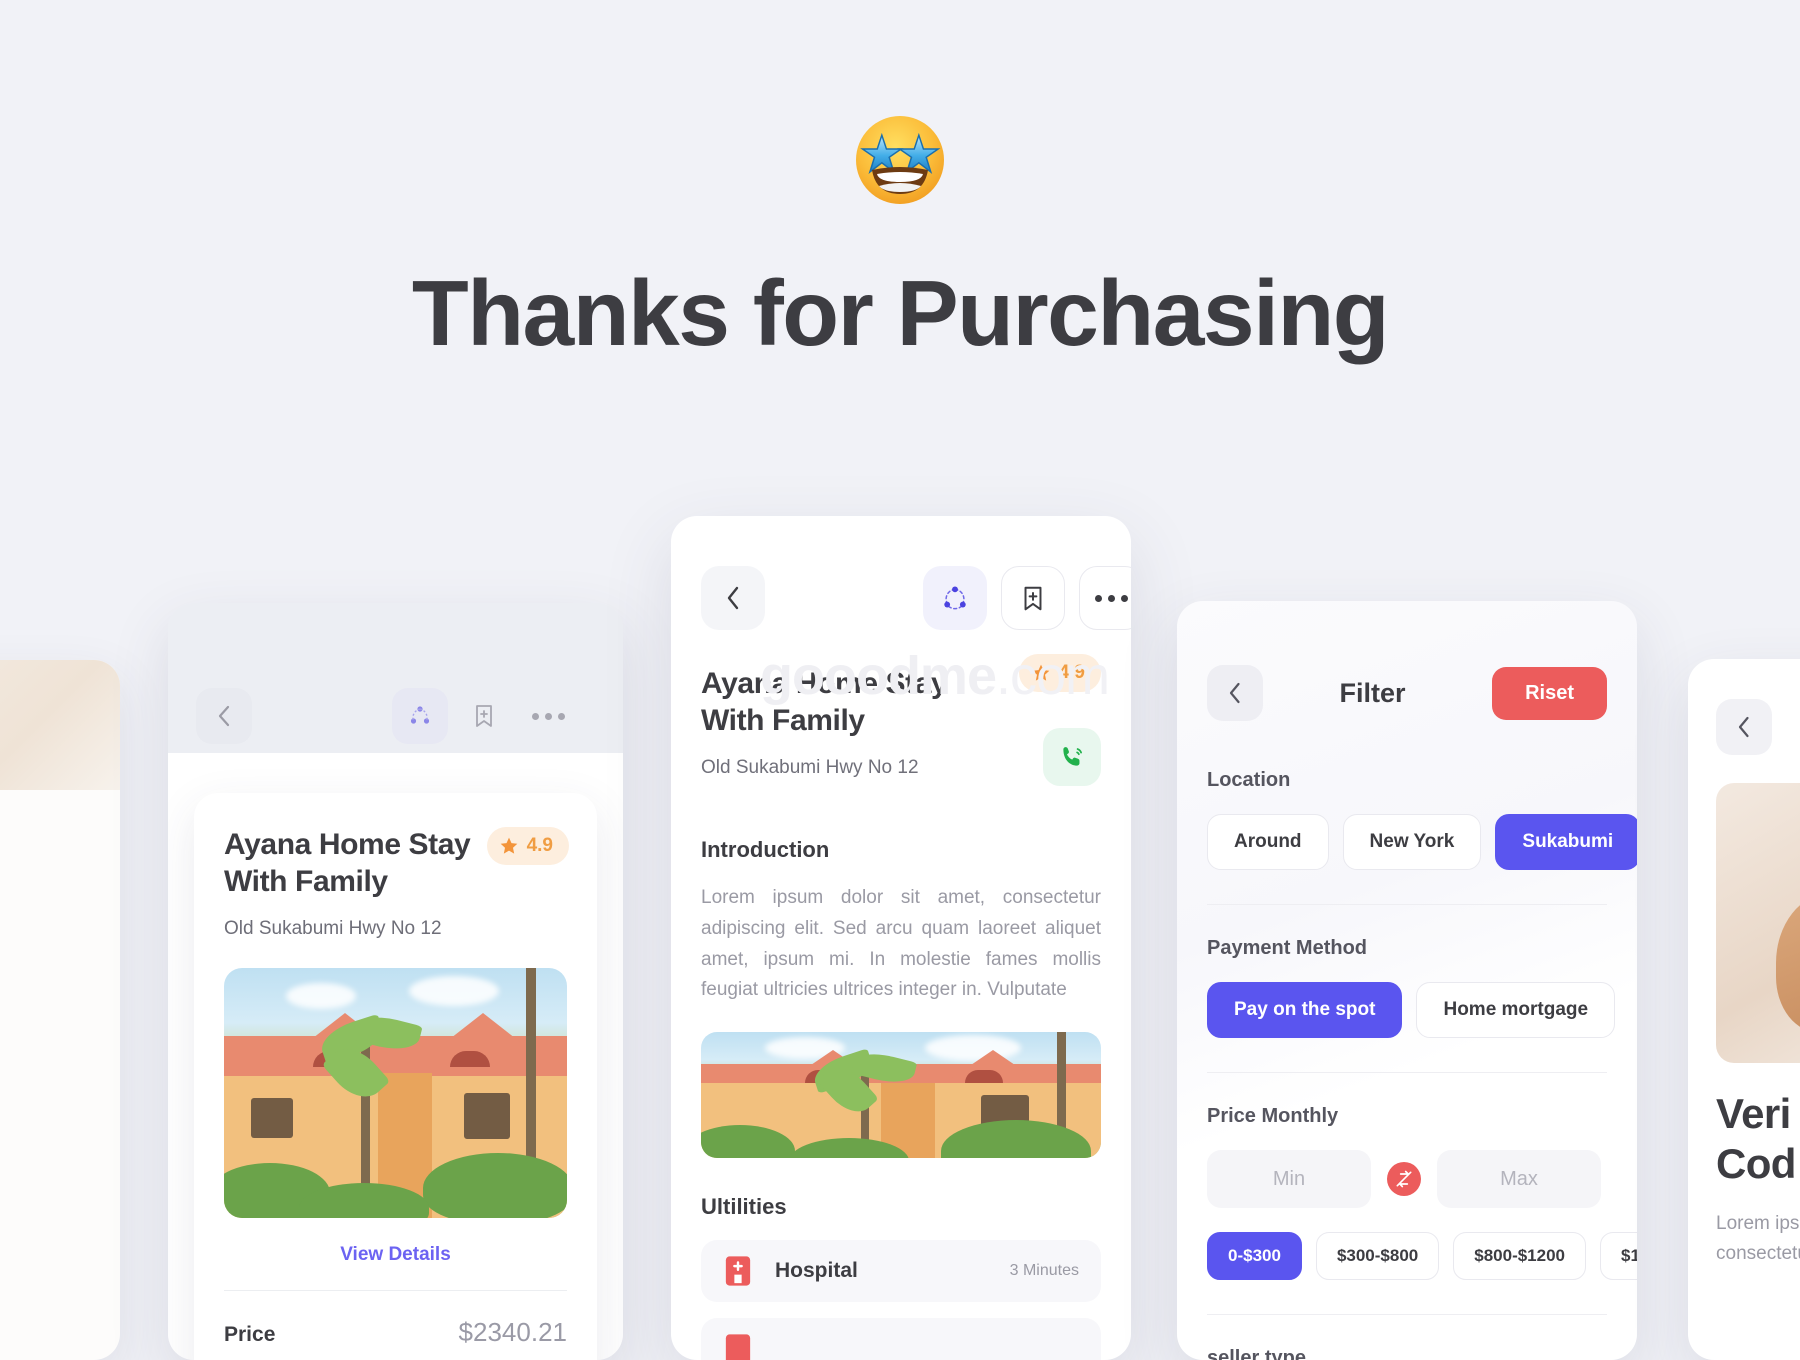  I want to click on phone-far-right-verification: Veri Cod Lorem ipsu consectetur, so click(1744, 1009).